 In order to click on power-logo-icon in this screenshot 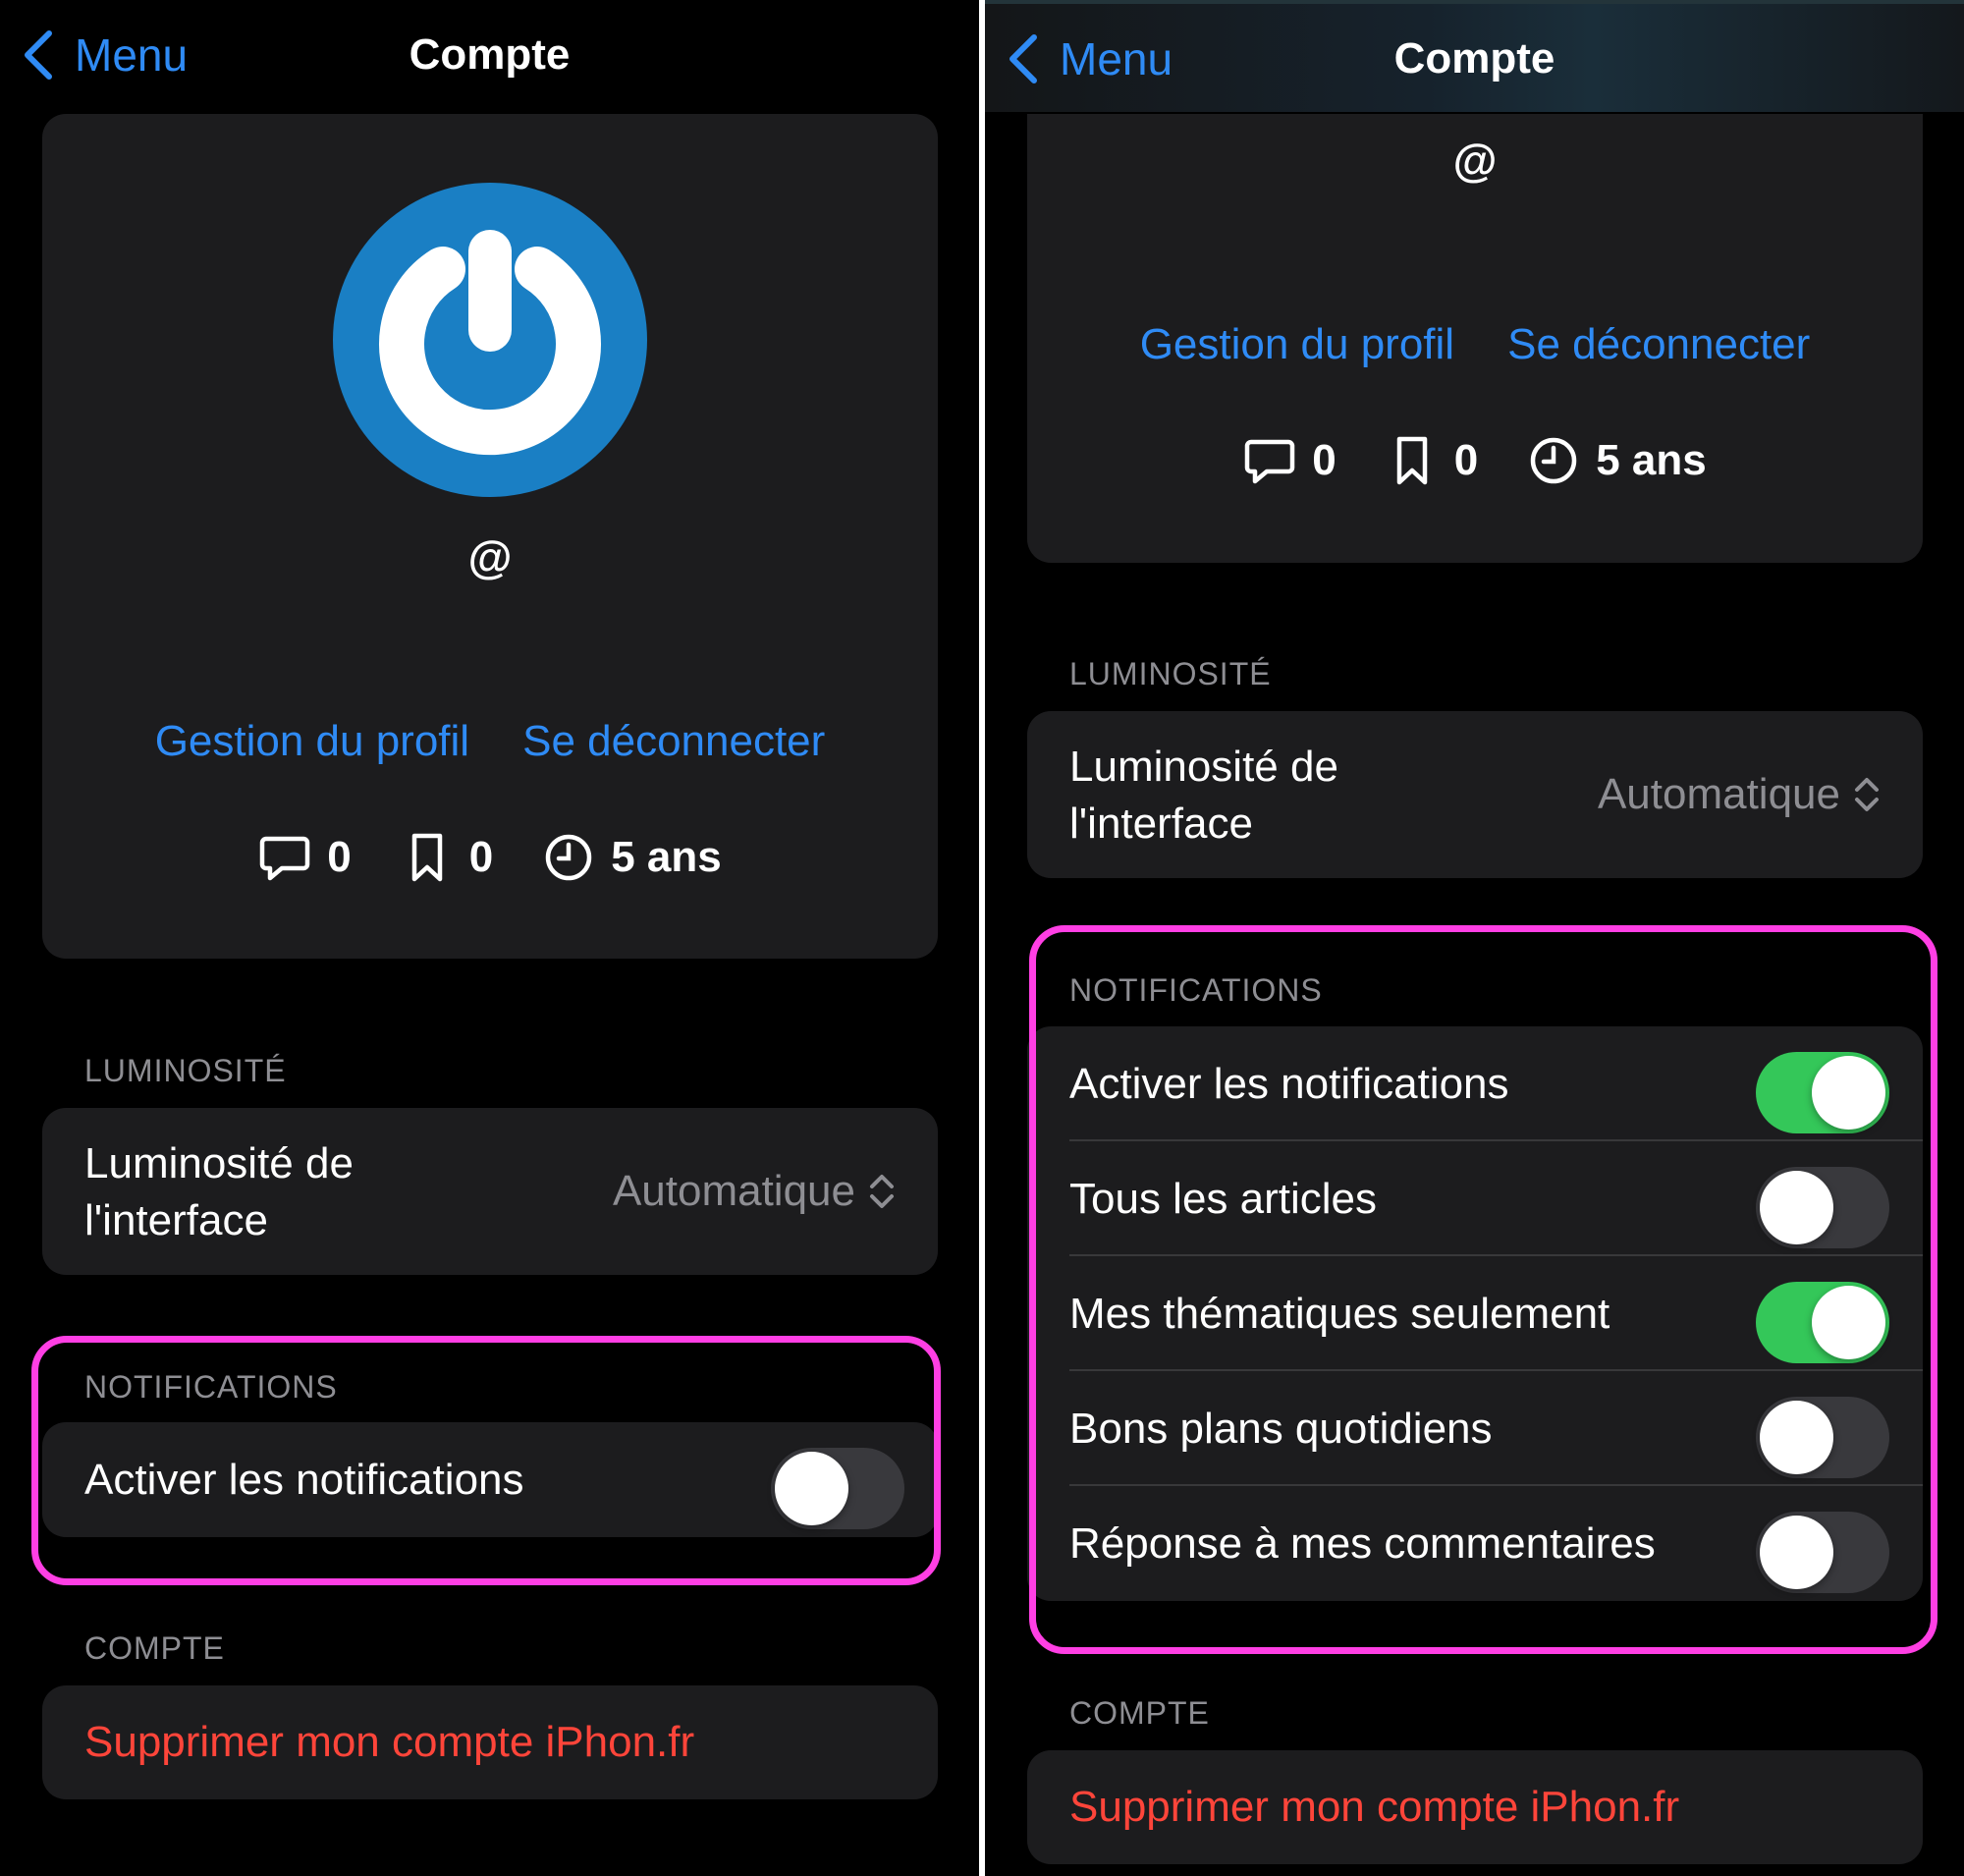, I will do `click(490, 340)`.